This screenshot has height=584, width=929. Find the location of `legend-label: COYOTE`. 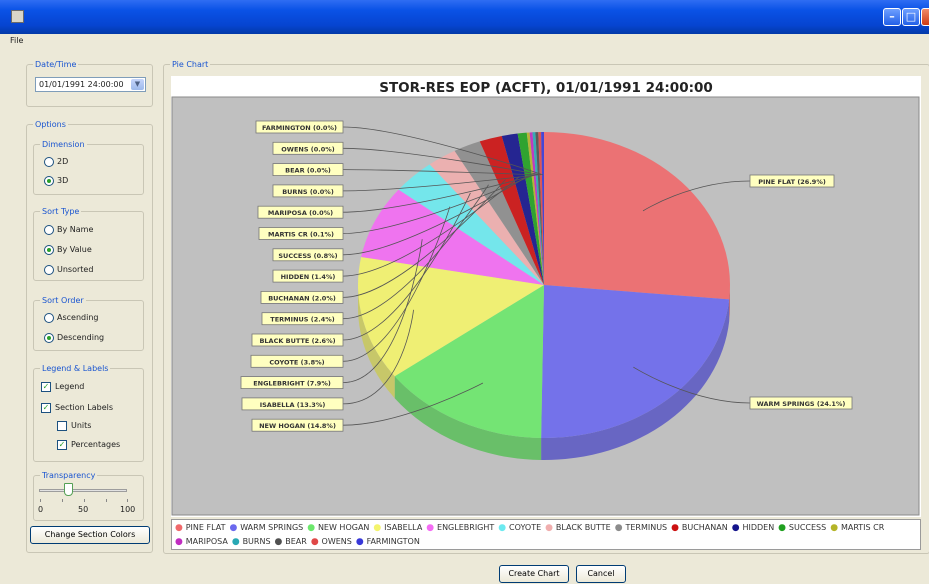

legend-label: COYOTE is located at coordinates (525, 527).